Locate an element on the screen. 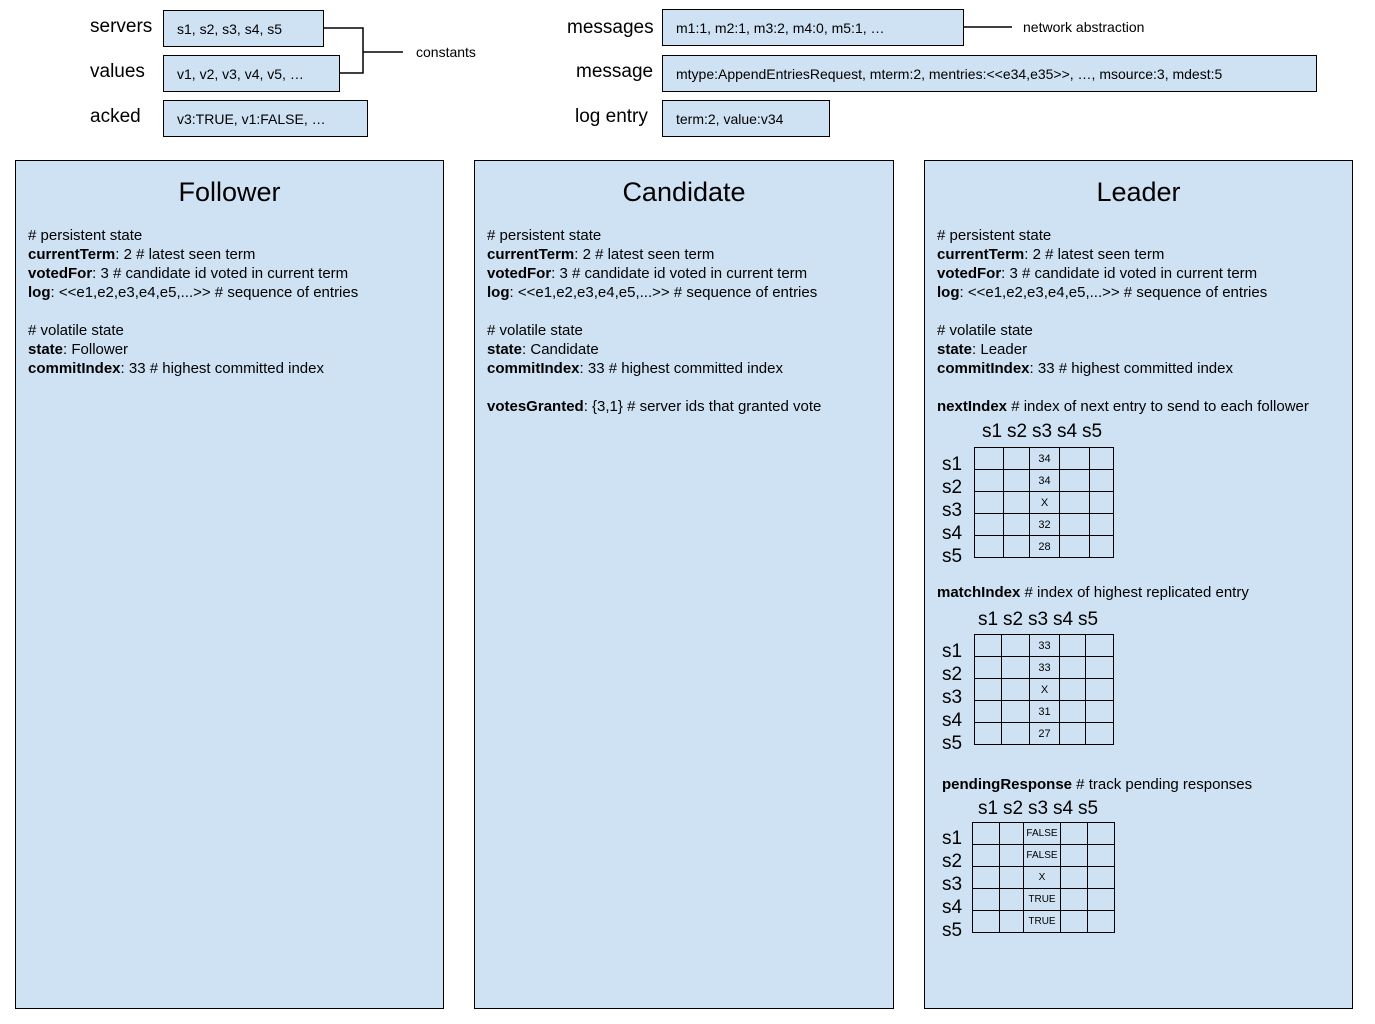 This screenshot has width=1375, height=1024. state-line: state: Follower is located at coordinates (78, 349).